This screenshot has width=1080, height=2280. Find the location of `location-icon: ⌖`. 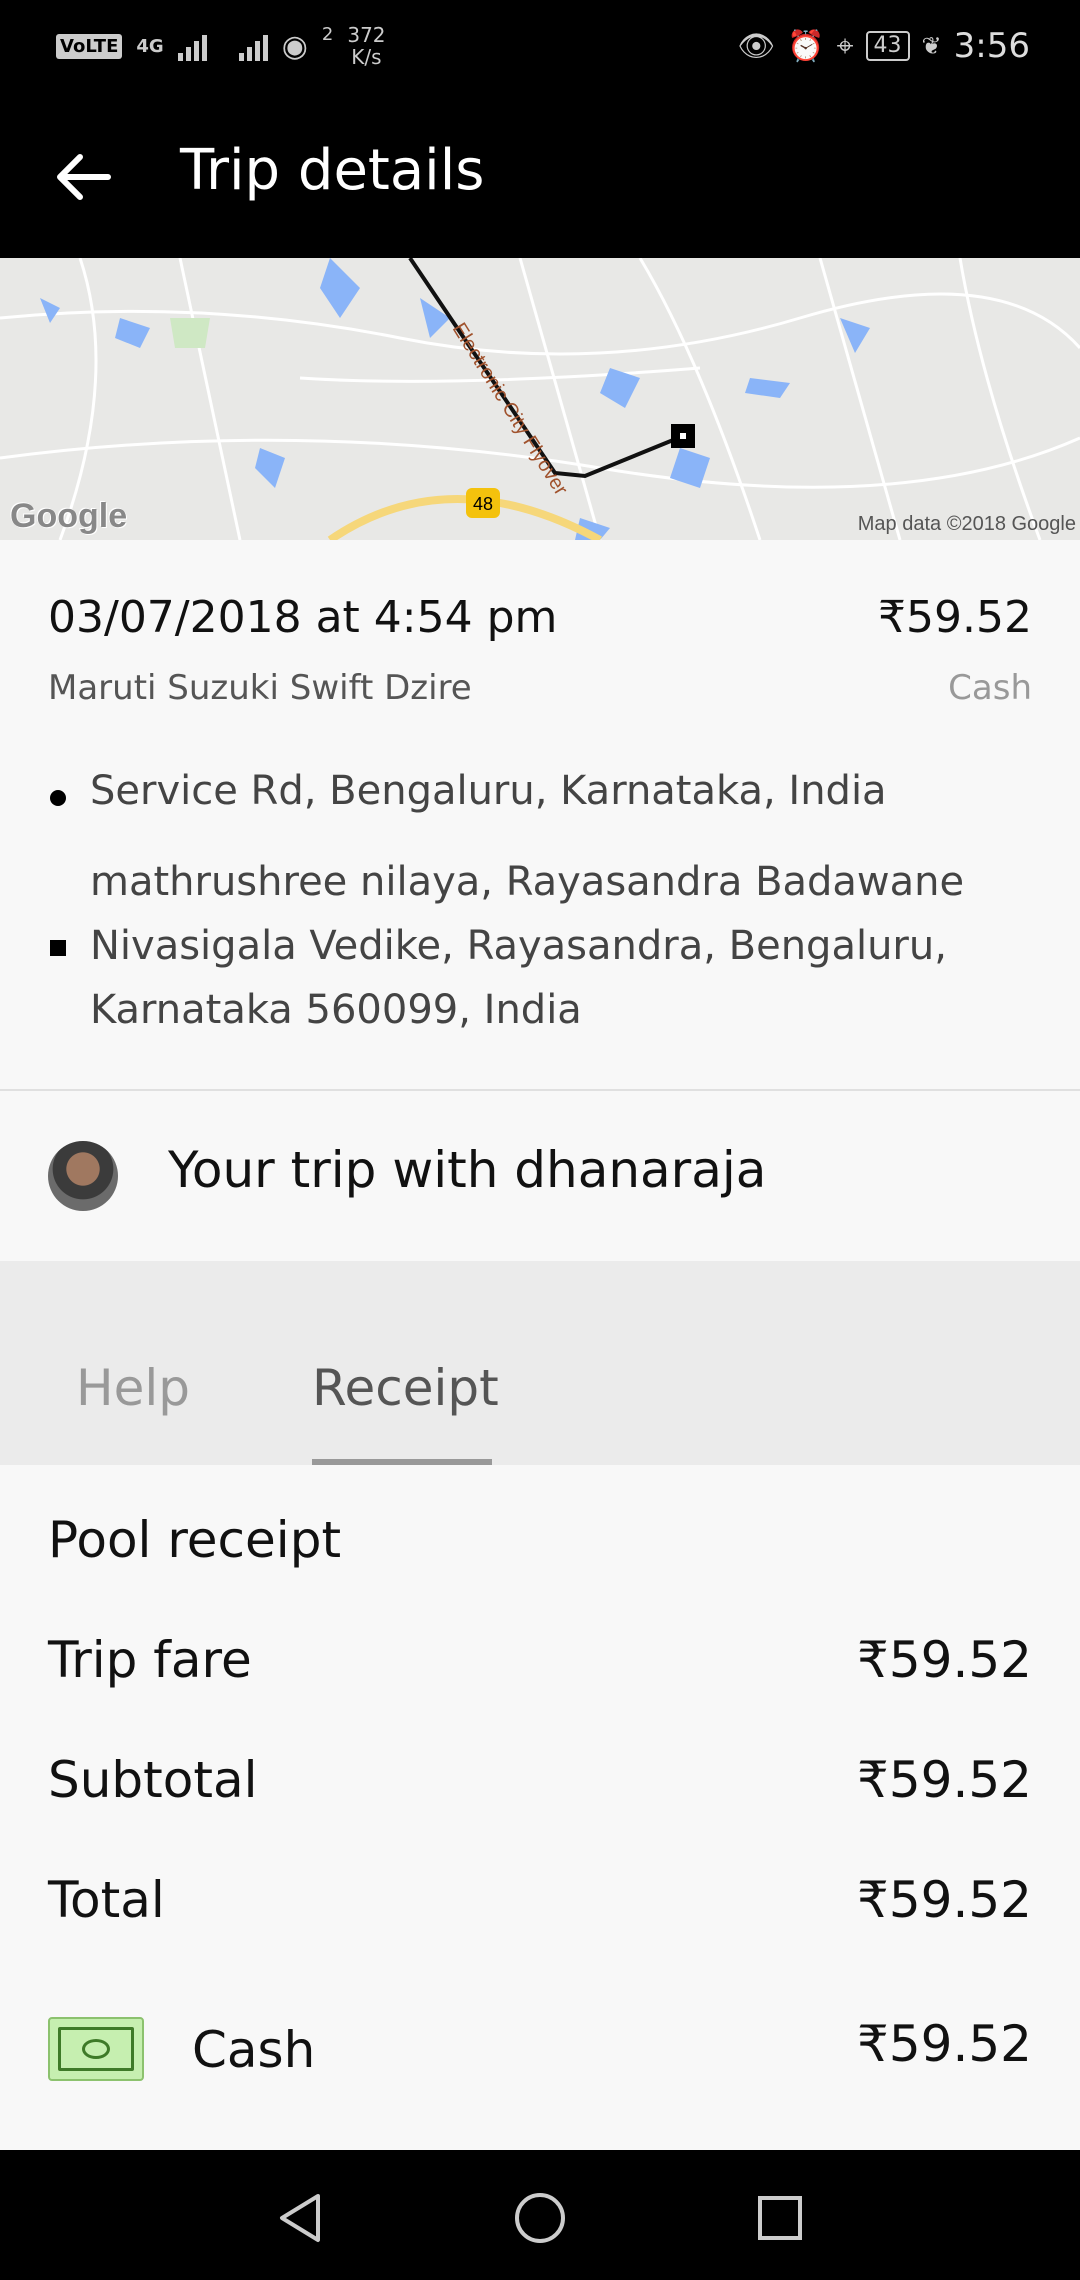

location-icon: ⌖ is located at coordinates (845, 46).